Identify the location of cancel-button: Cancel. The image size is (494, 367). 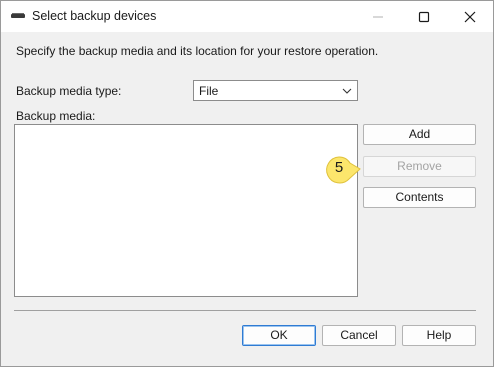
(359, 335).